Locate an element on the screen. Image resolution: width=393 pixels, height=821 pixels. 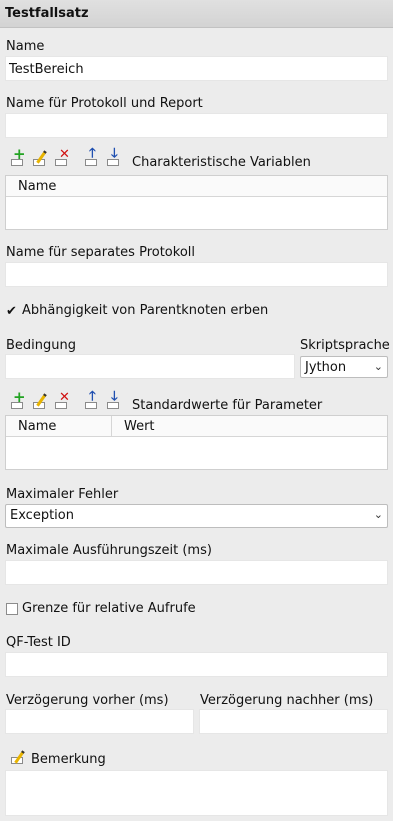
edit-parameter-button is located at coordinates (40, 401).